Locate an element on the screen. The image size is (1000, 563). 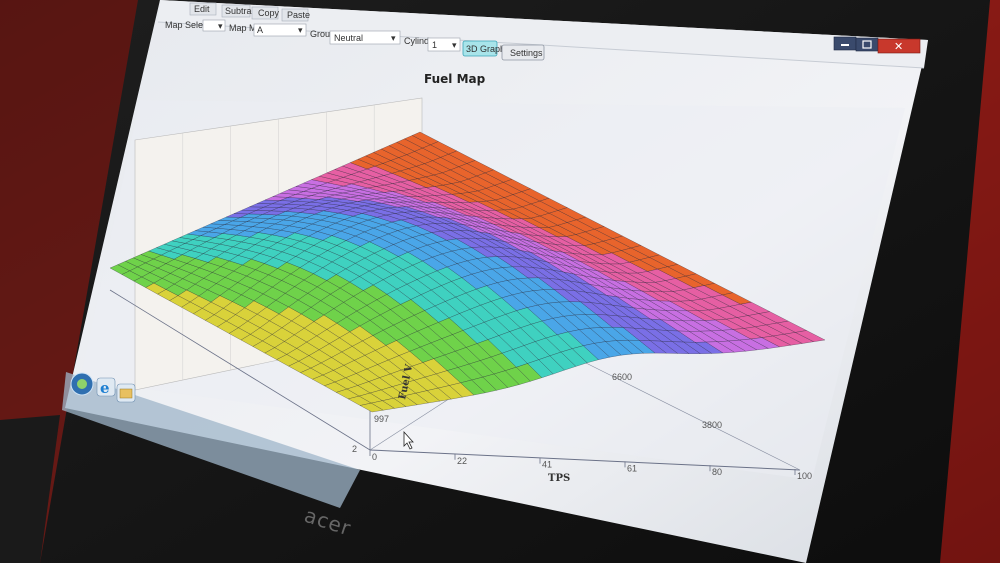
top-button-paste: Paste is located at coordinates (295, 15).